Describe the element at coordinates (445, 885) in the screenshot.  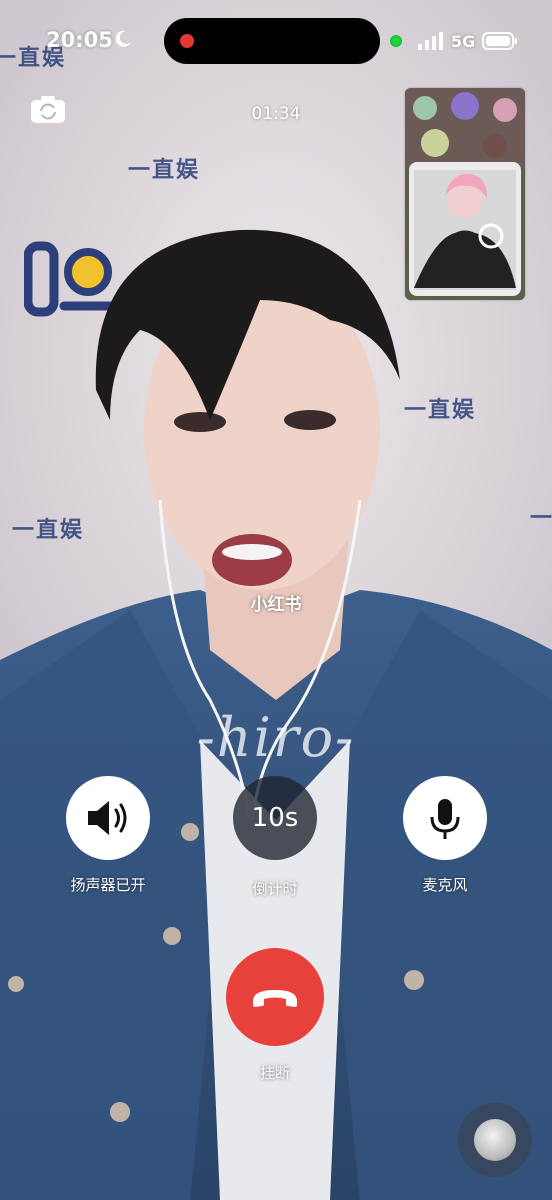
I see `microphone-label: 麦克风` at that location.